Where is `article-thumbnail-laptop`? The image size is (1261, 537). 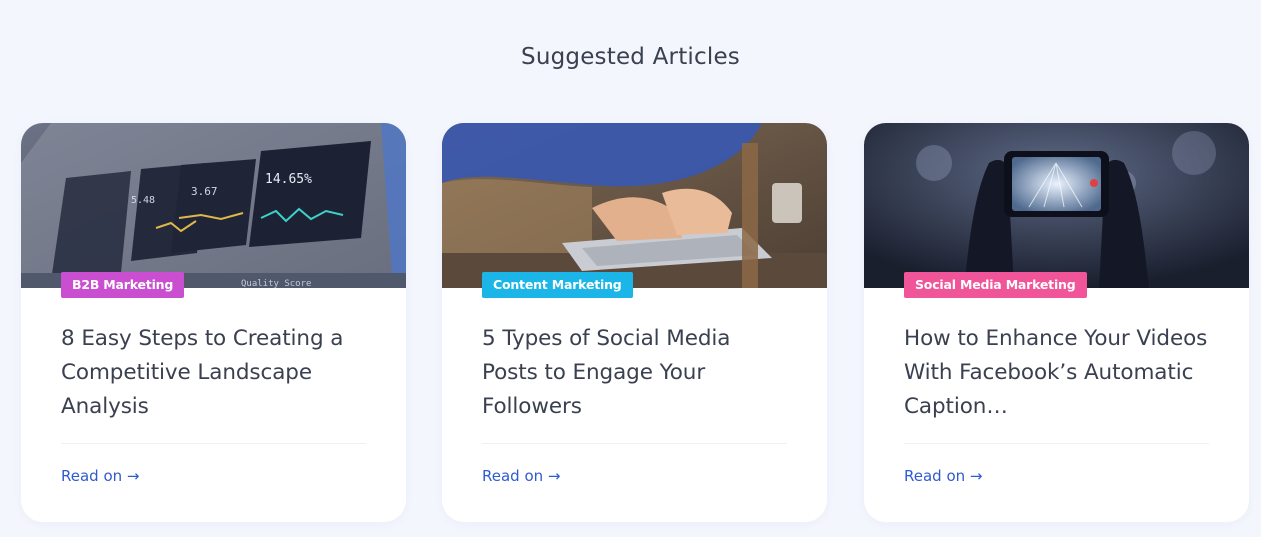 article-thumbnail-laptop is located at coordinates (634, 205).